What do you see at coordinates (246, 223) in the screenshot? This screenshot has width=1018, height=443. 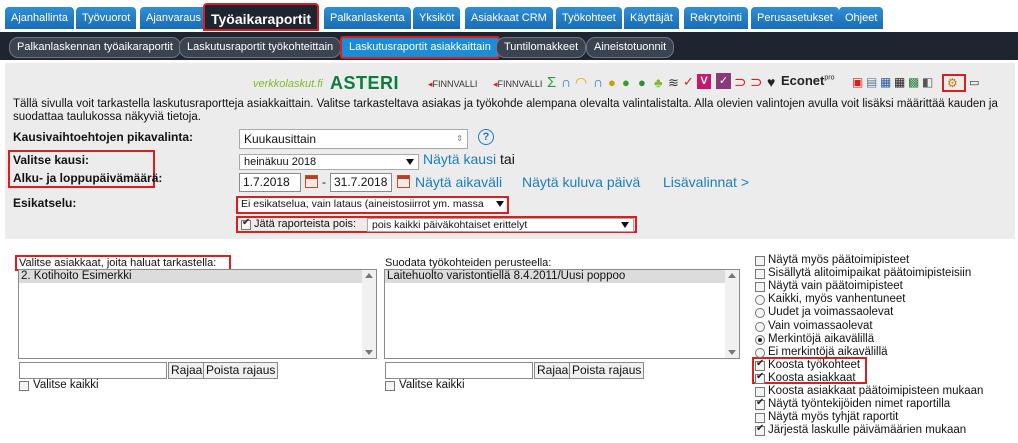 I see `exclude-checkbox` at bounding box center [246, 223].